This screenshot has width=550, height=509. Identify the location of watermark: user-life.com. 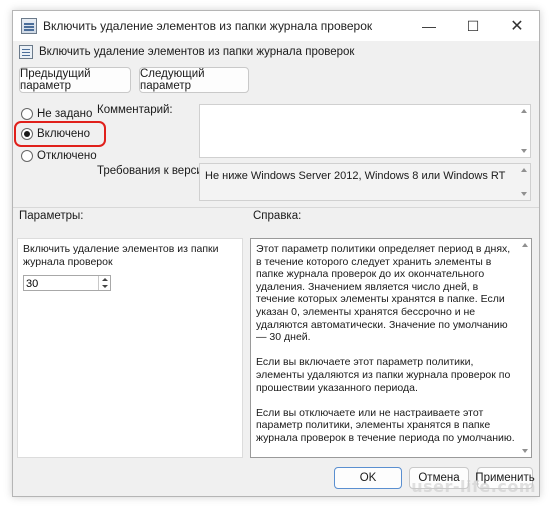
(473, 486).